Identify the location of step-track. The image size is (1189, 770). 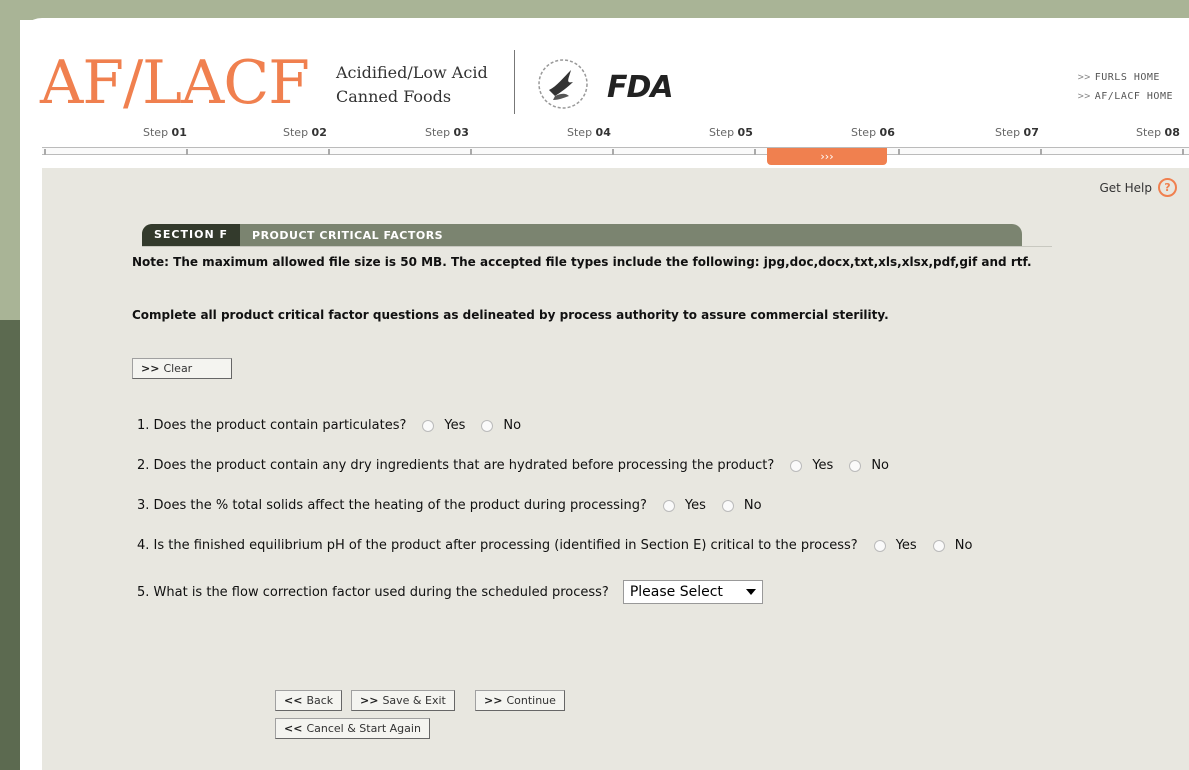
(615, 151).